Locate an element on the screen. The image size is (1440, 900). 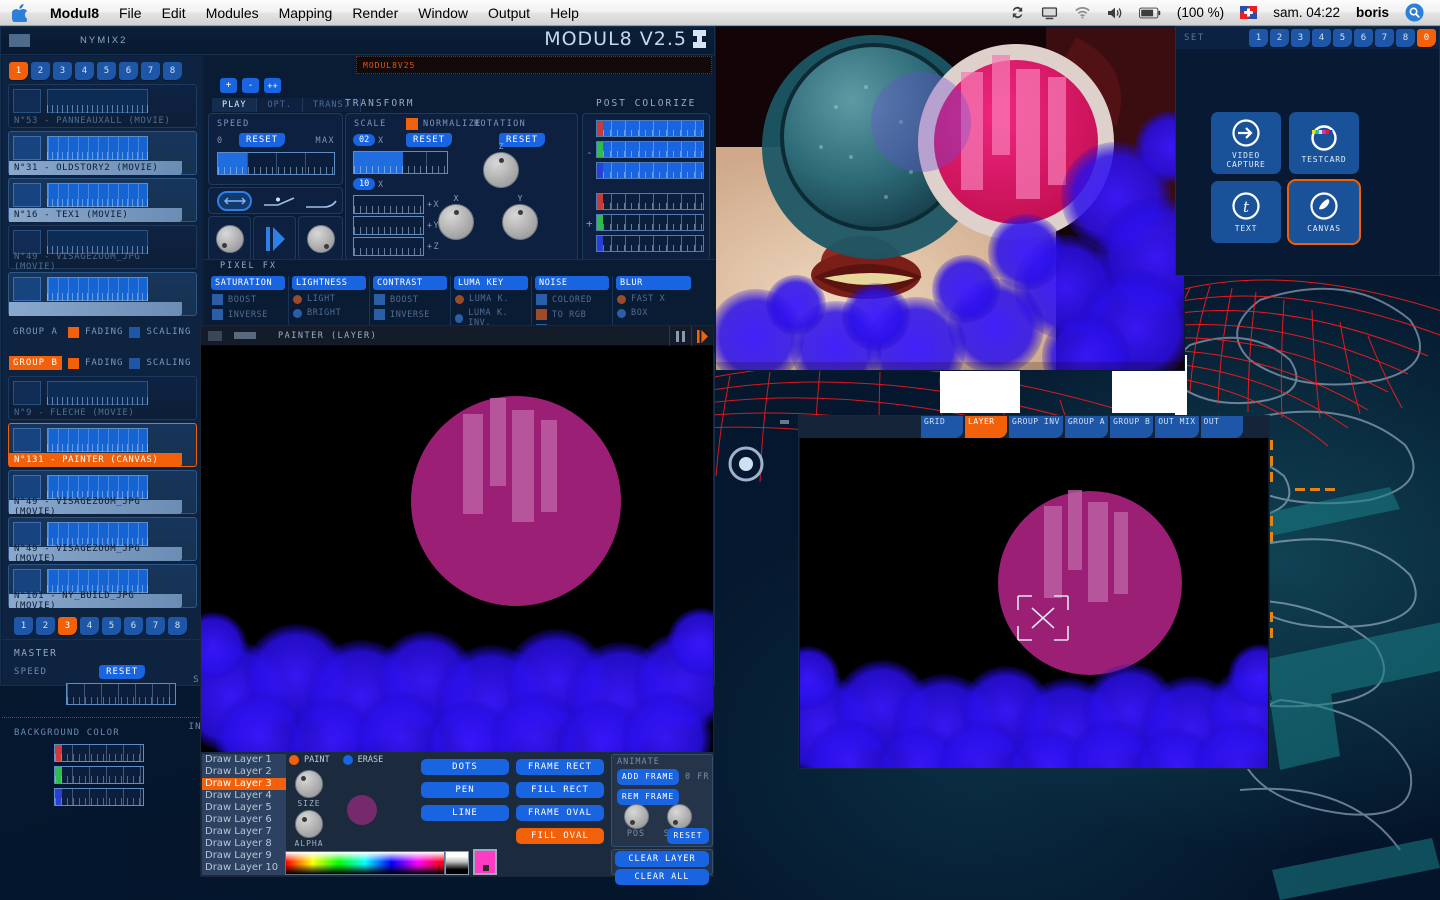
output-preview-window is located at coordinates (950, 198).